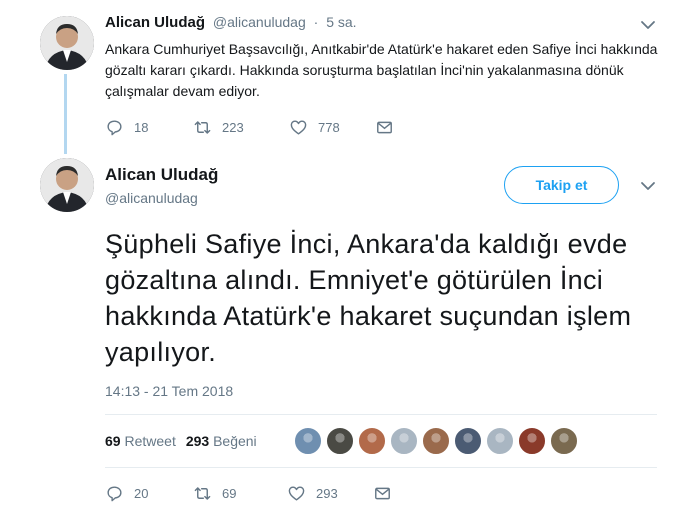 The width and height of the screenshot is (698, 523). Describe the element at coordinates (561, 185) in the screenshot. I see `follow-button: Takip et` at that location.